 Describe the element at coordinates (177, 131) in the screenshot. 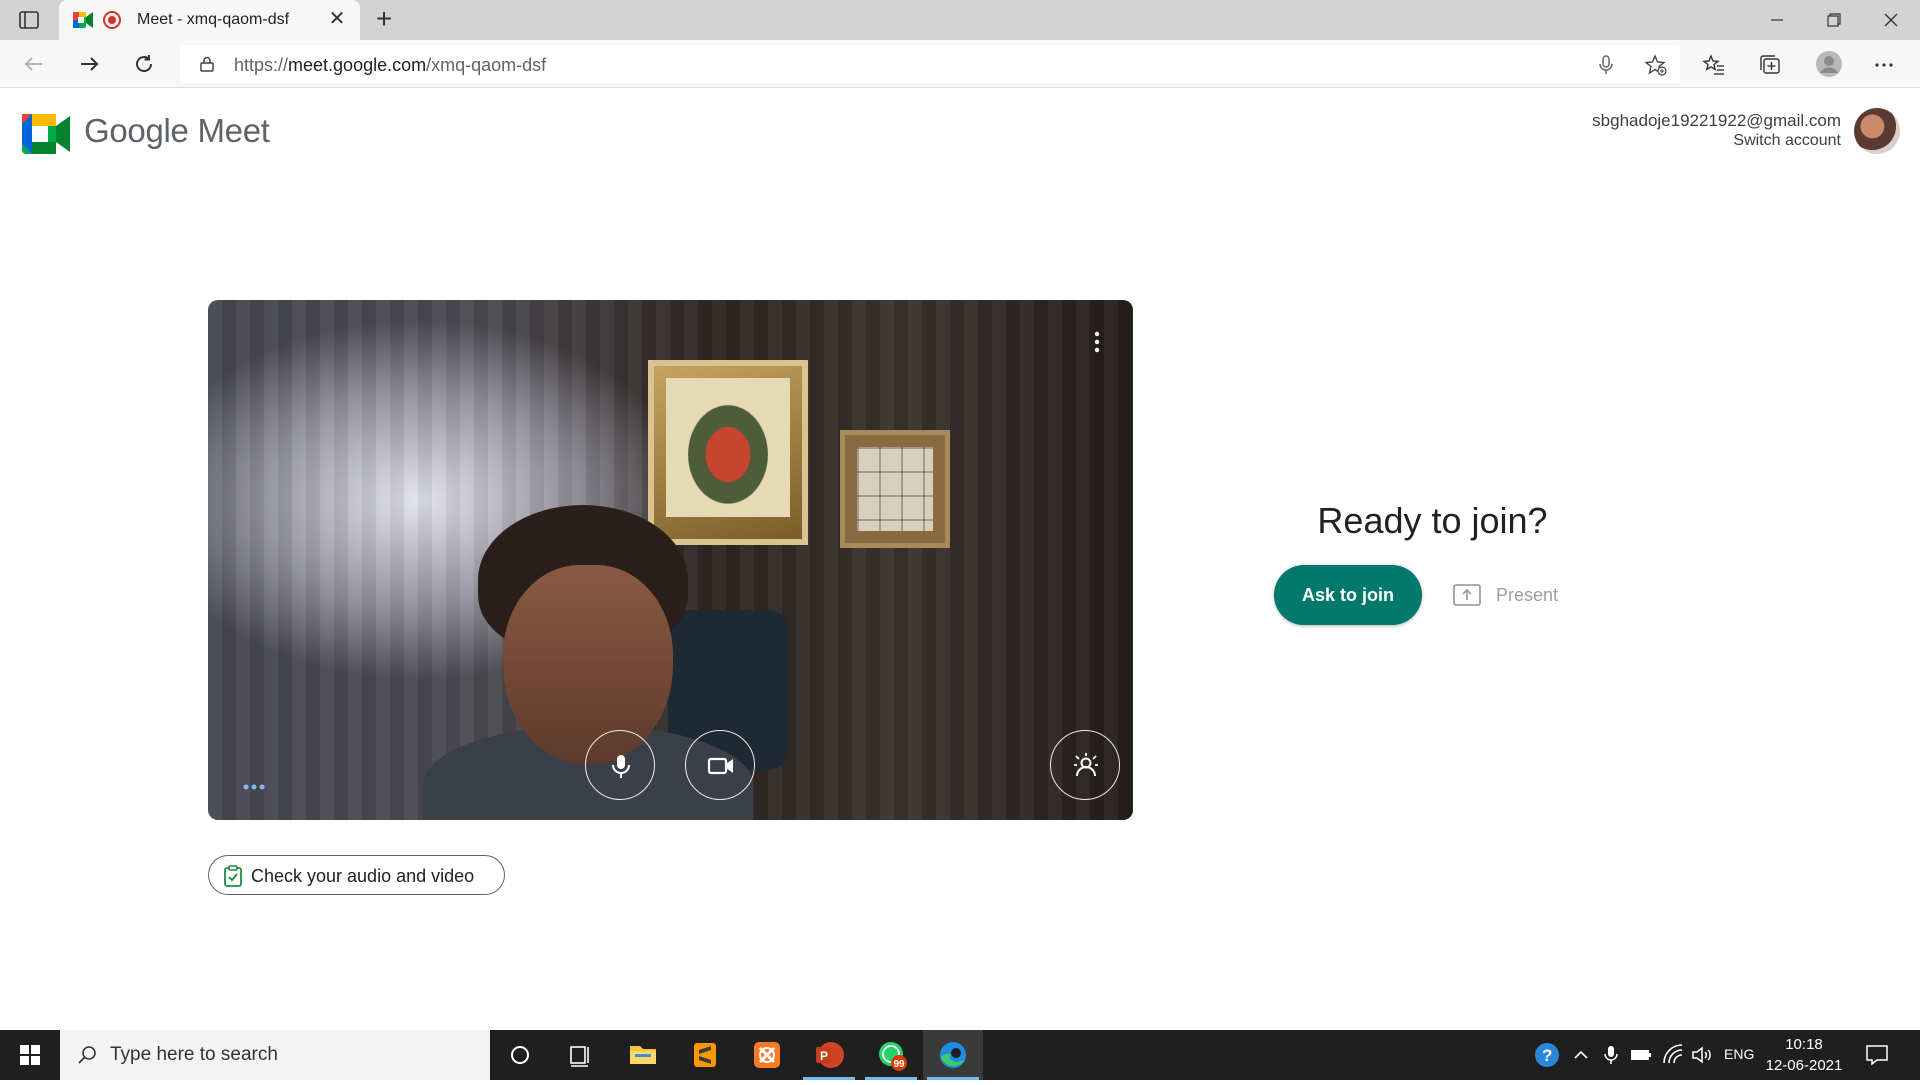

I see `meet-brand: Google Meet` at that location.